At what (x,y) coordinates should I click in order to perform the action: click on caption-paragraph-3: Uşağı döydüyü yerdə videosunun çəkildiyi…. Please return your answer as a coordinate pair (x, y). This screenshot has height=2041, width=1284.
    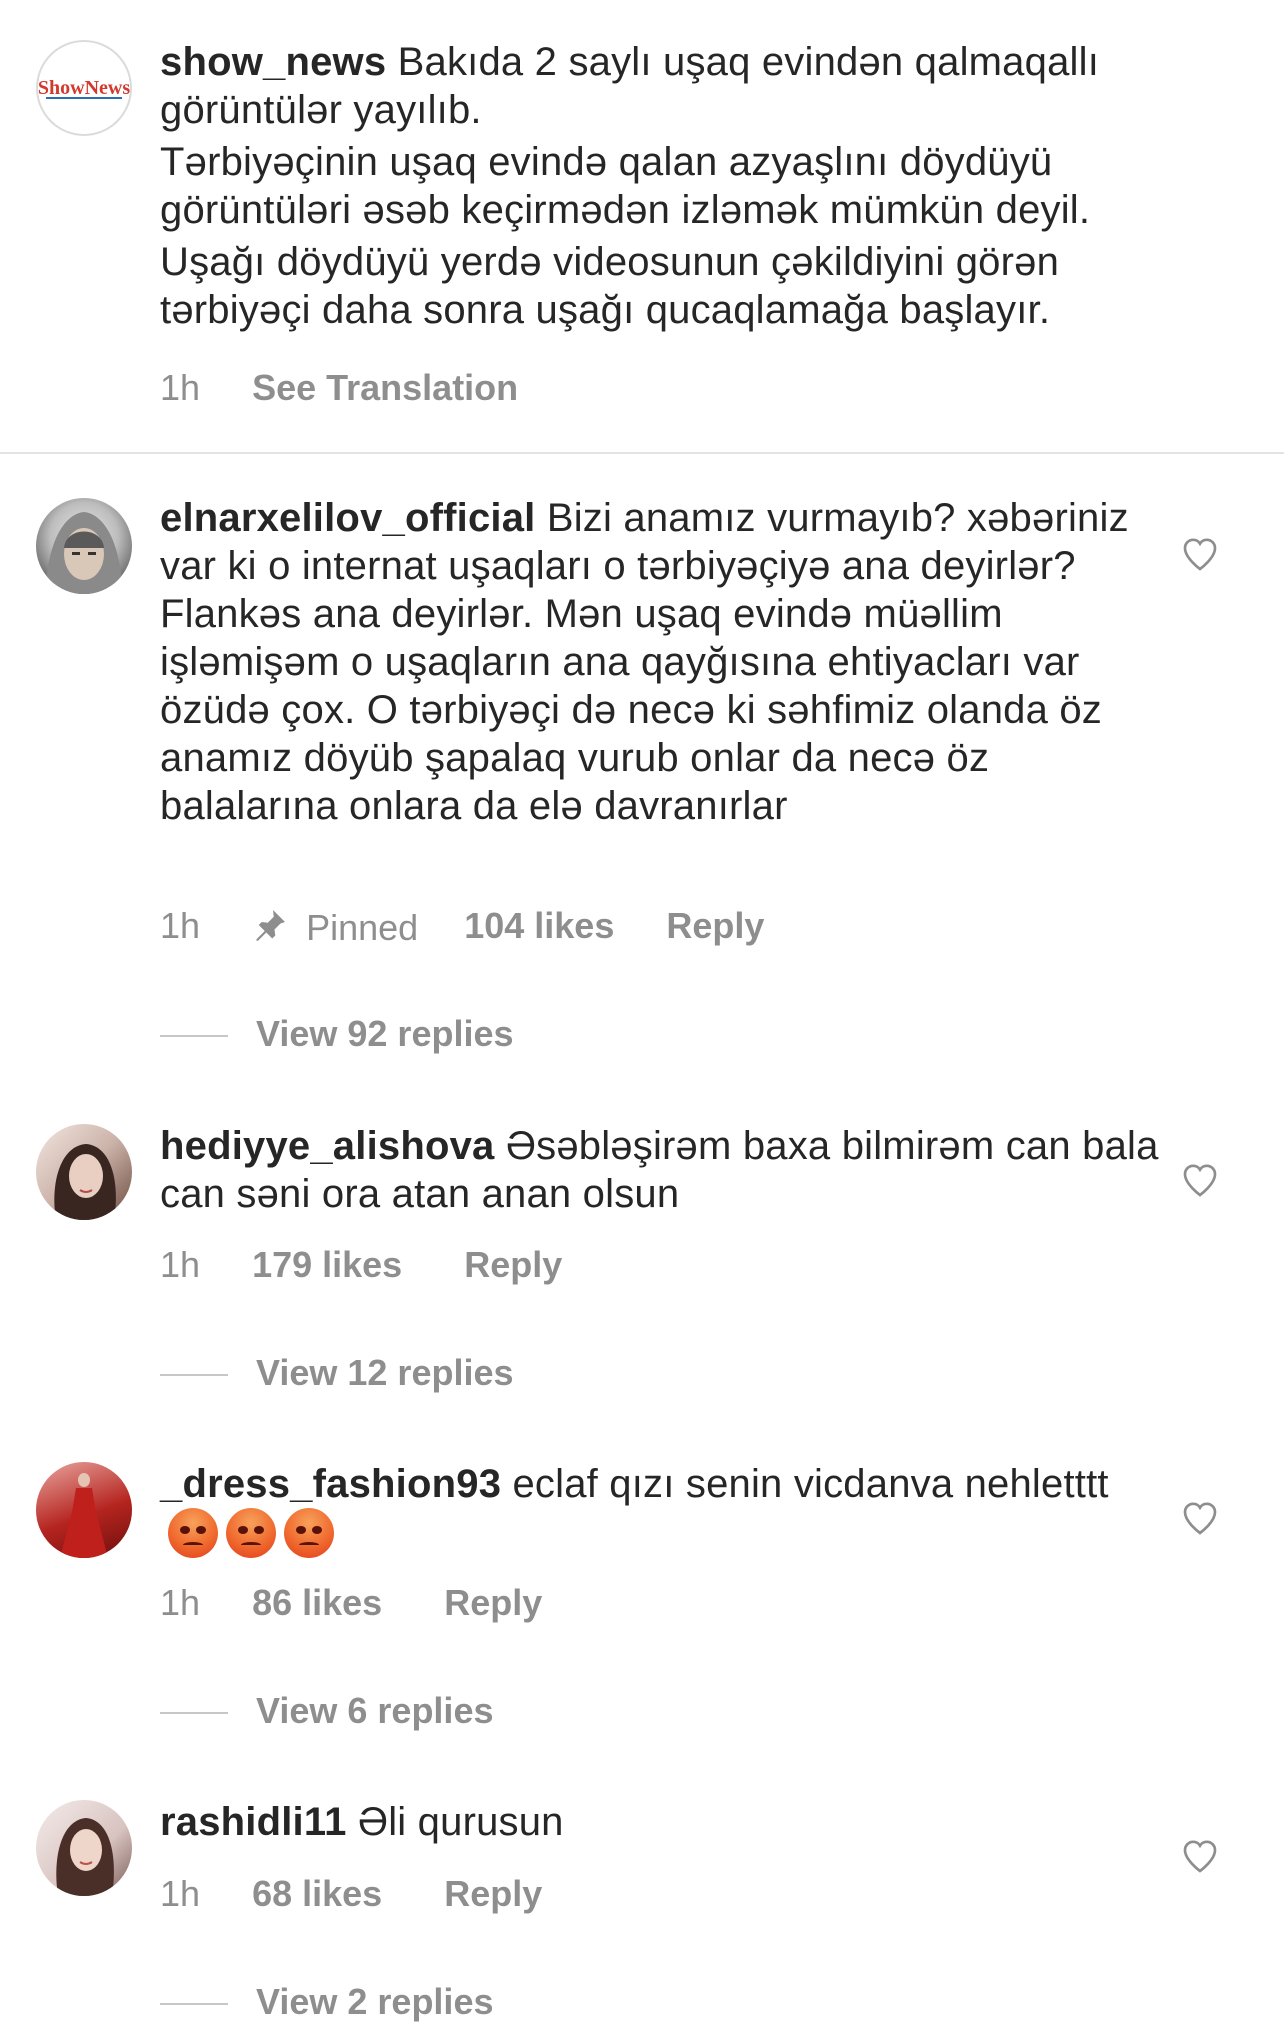
    Looking at the image, I should click on (610, 286).